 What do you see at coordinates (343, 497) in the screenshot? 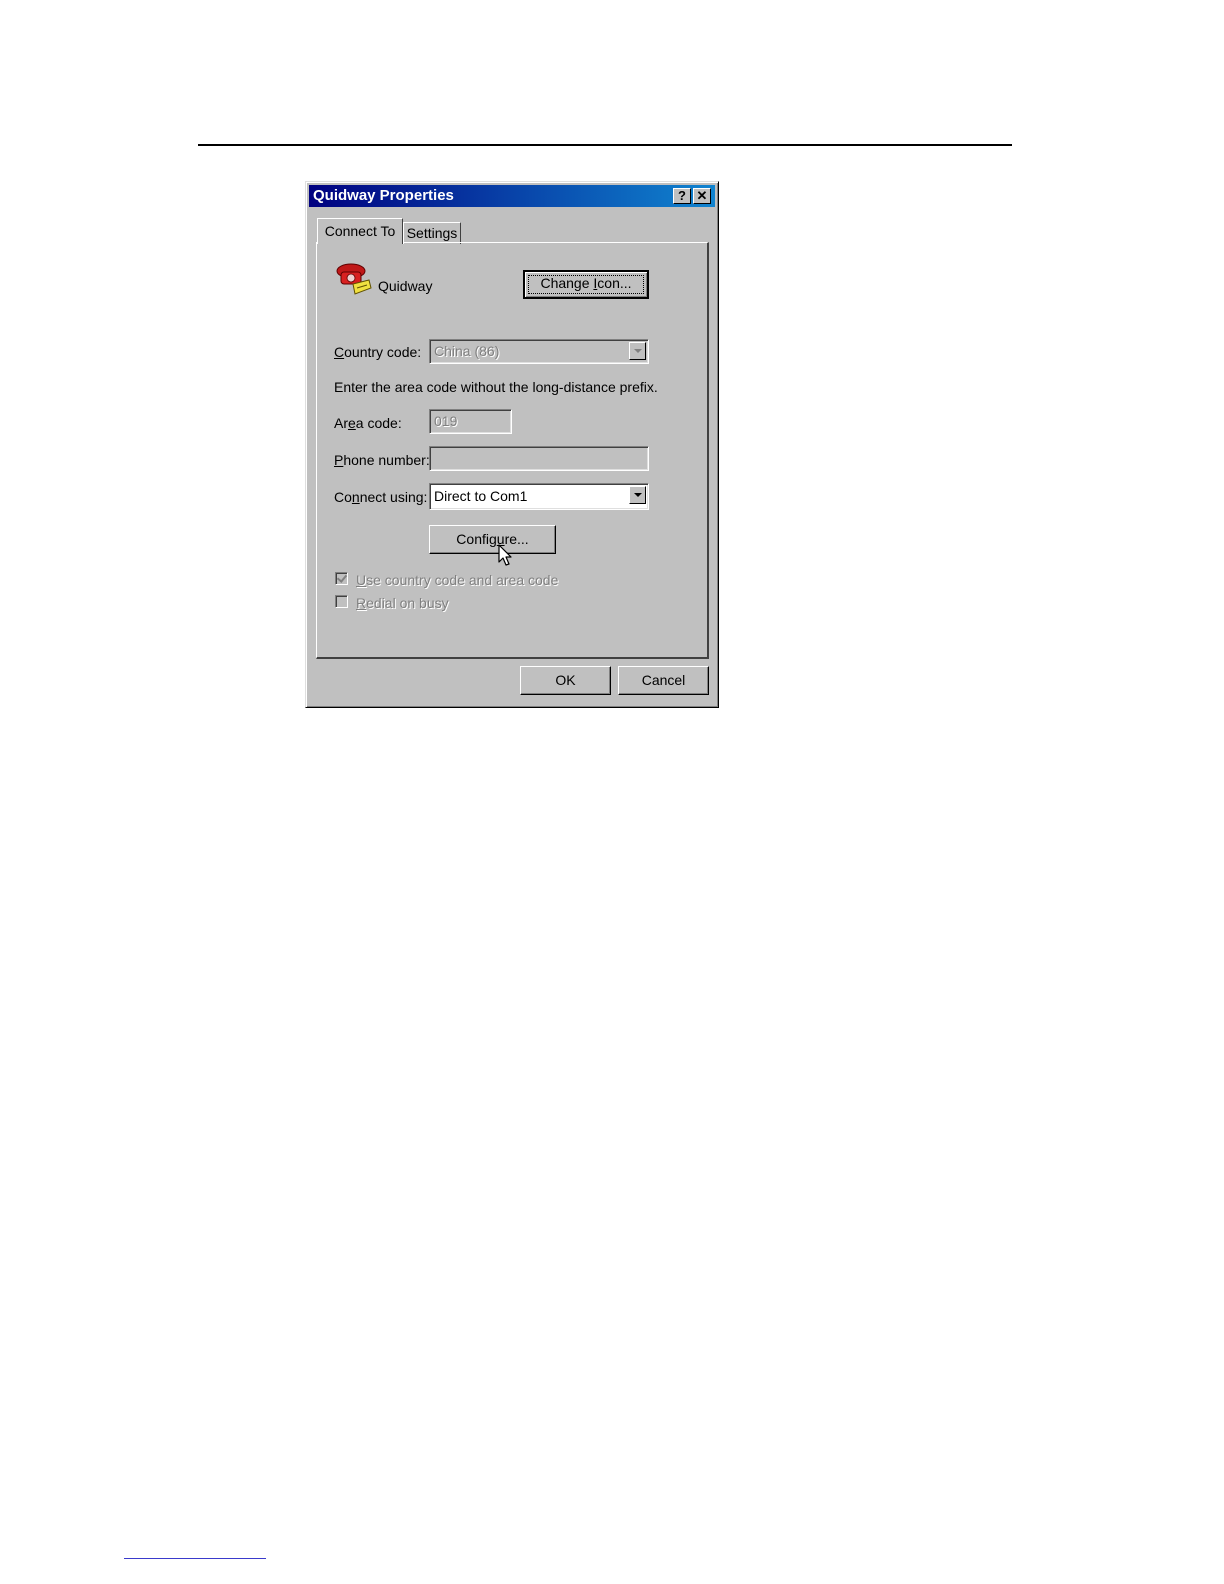
I see `label-part: Co` at bounding box center [343, 497].